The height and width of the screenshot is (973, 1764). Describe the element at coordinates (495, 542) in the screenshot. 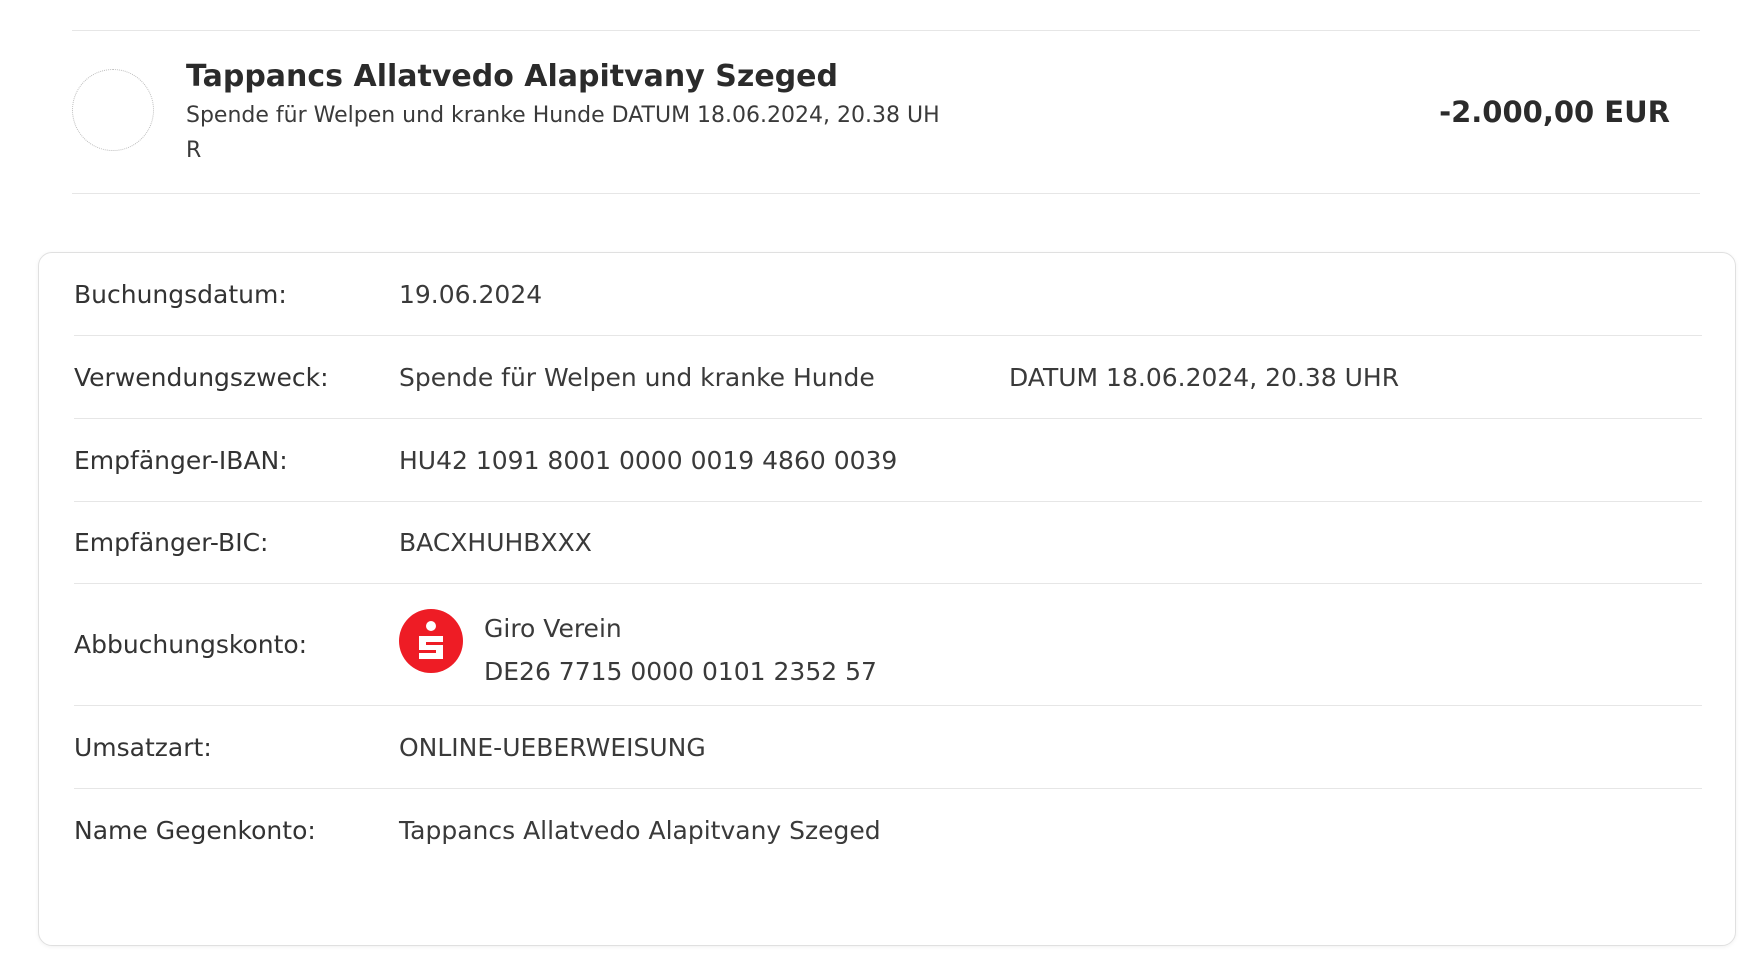

I see `recipient-bic-value: BACXHUHBXXX` at that location.